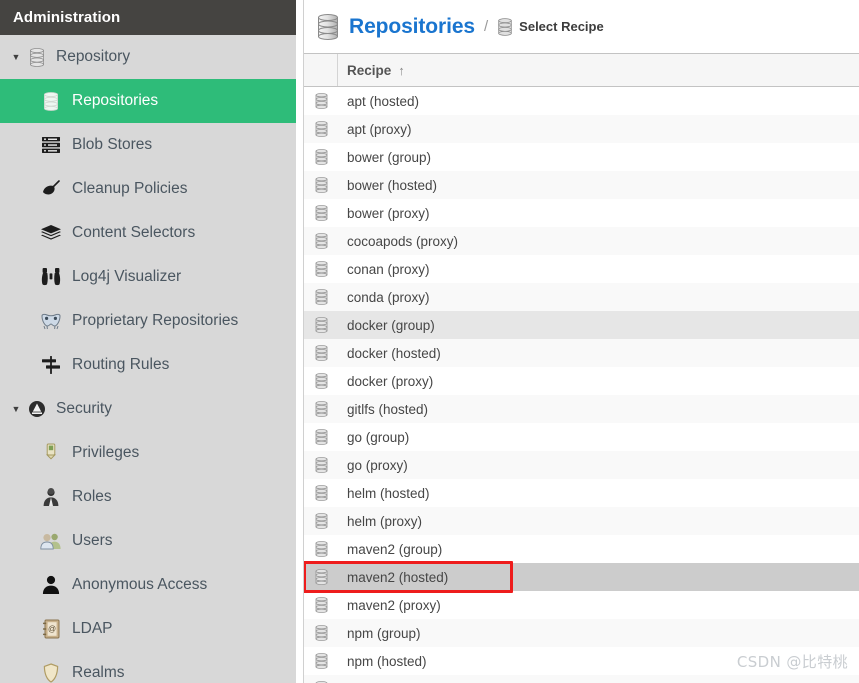 This screenshot has height=683, width=859. I want to click on recipe-name: go (group), so click(378, 437).